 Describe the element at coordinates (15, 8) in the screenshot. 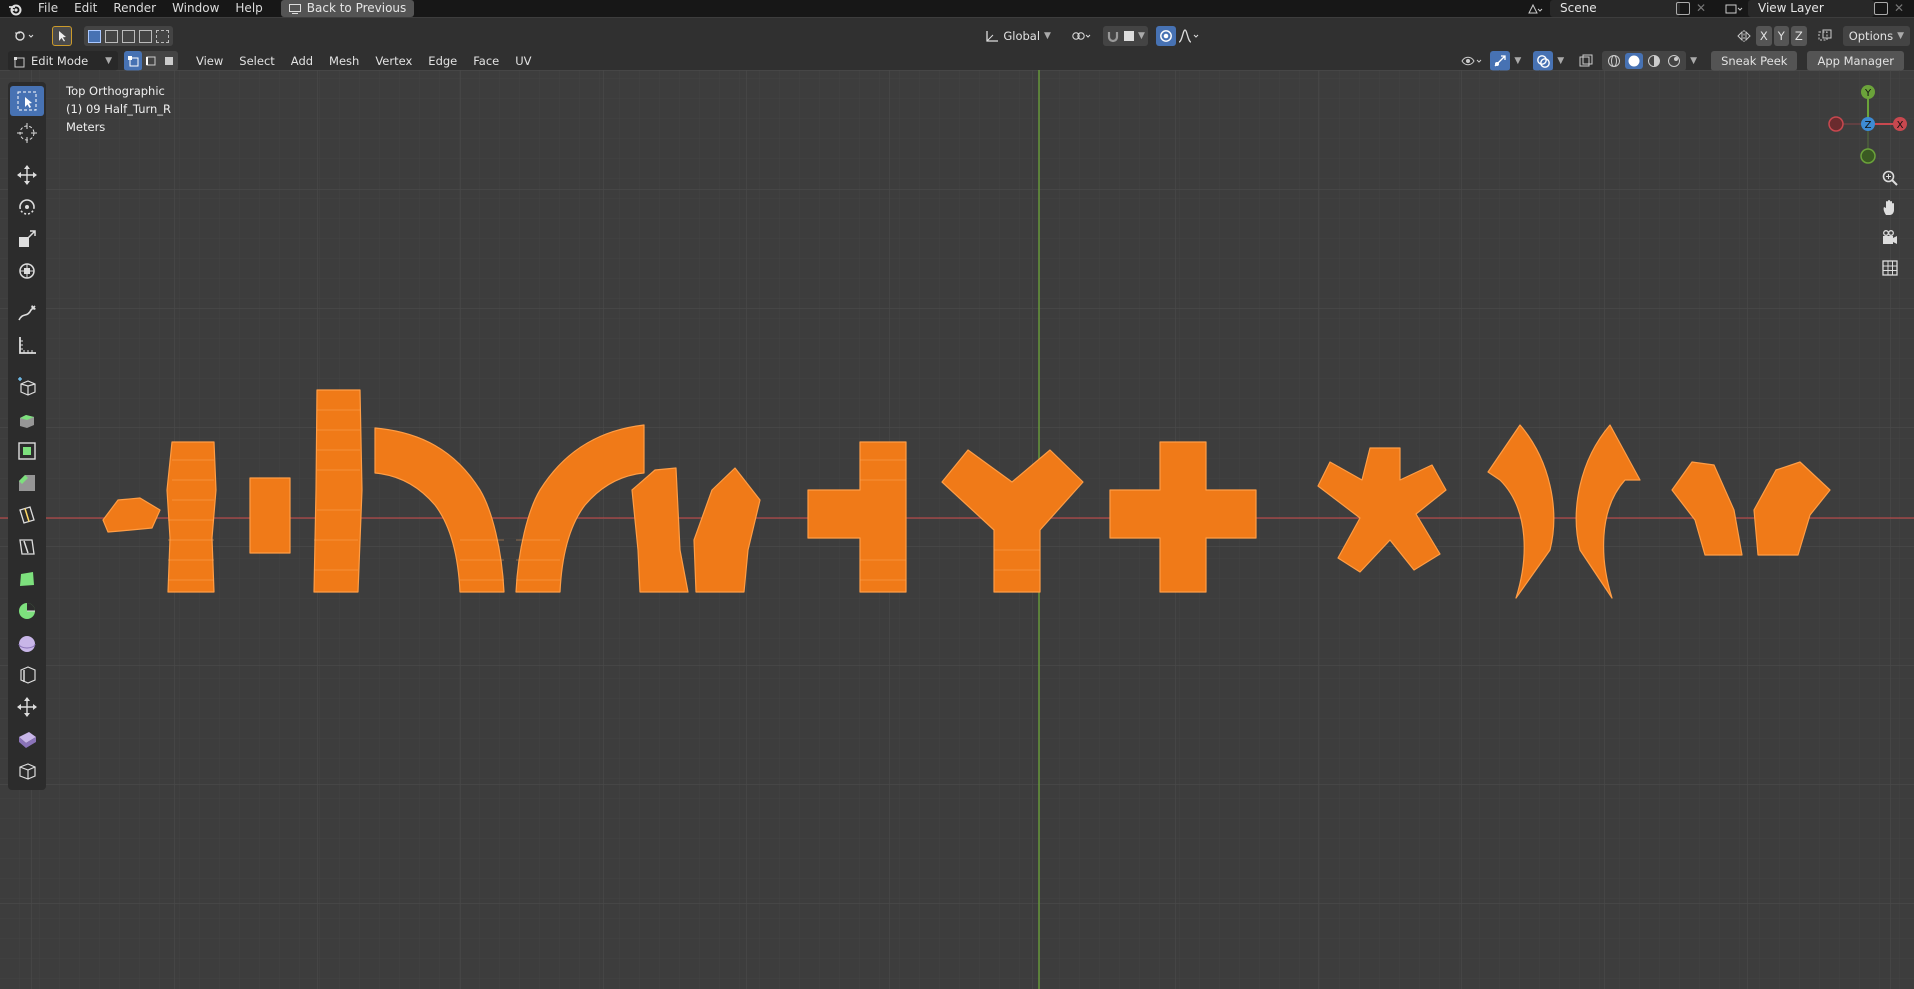

I see `blender-logo-icon` at that location.